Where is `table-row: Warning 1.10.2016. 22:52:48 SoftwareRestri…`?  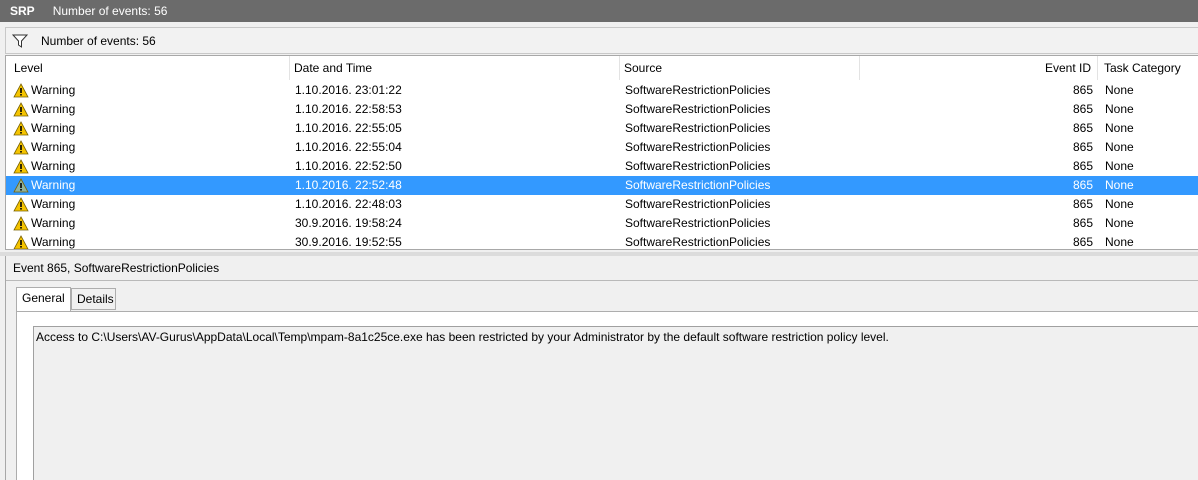
table-row: Warning 1.10.2016. 22:52:48 SoftwareRestri… is located at coordinates (602, 185).